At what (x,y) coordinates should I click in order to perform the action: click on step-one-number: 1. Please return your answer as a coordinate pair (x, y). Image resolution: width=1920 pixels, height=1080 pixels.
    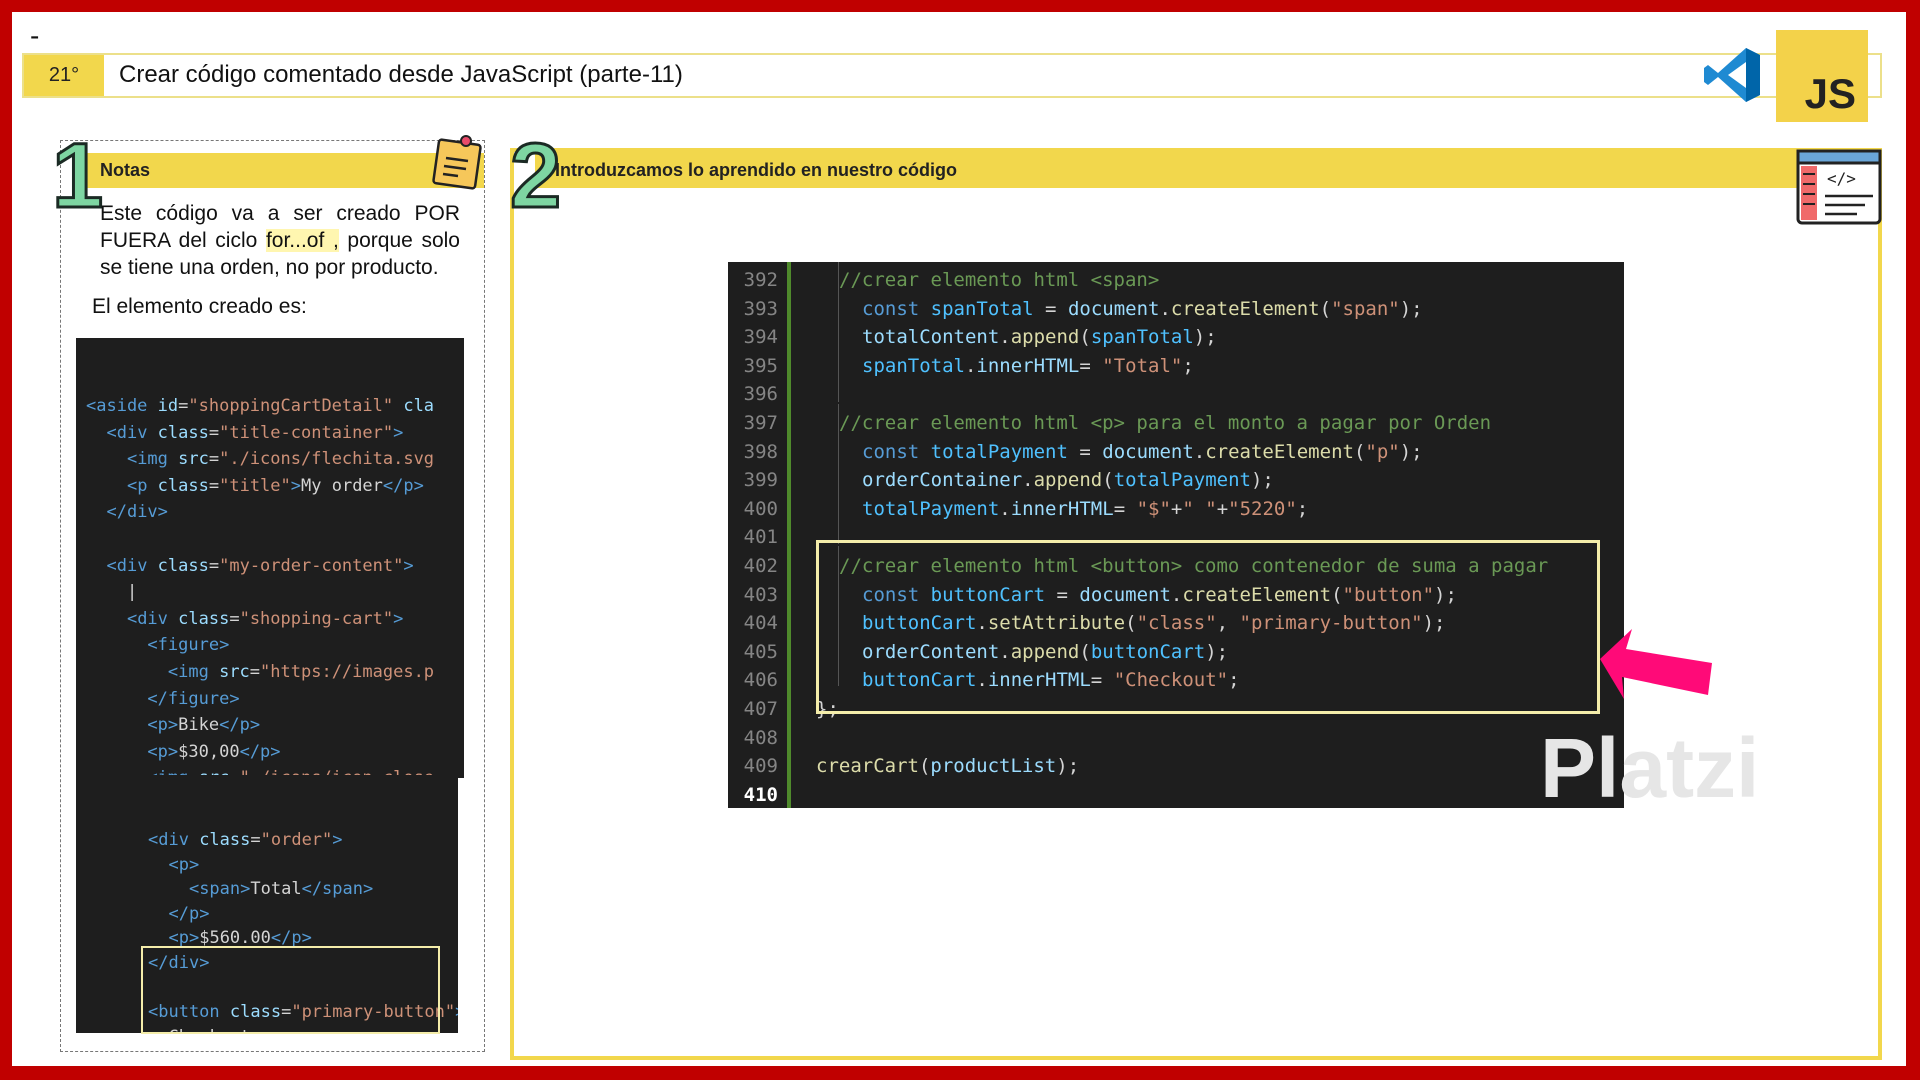
    Looking at the image, I should click on (77, 176).